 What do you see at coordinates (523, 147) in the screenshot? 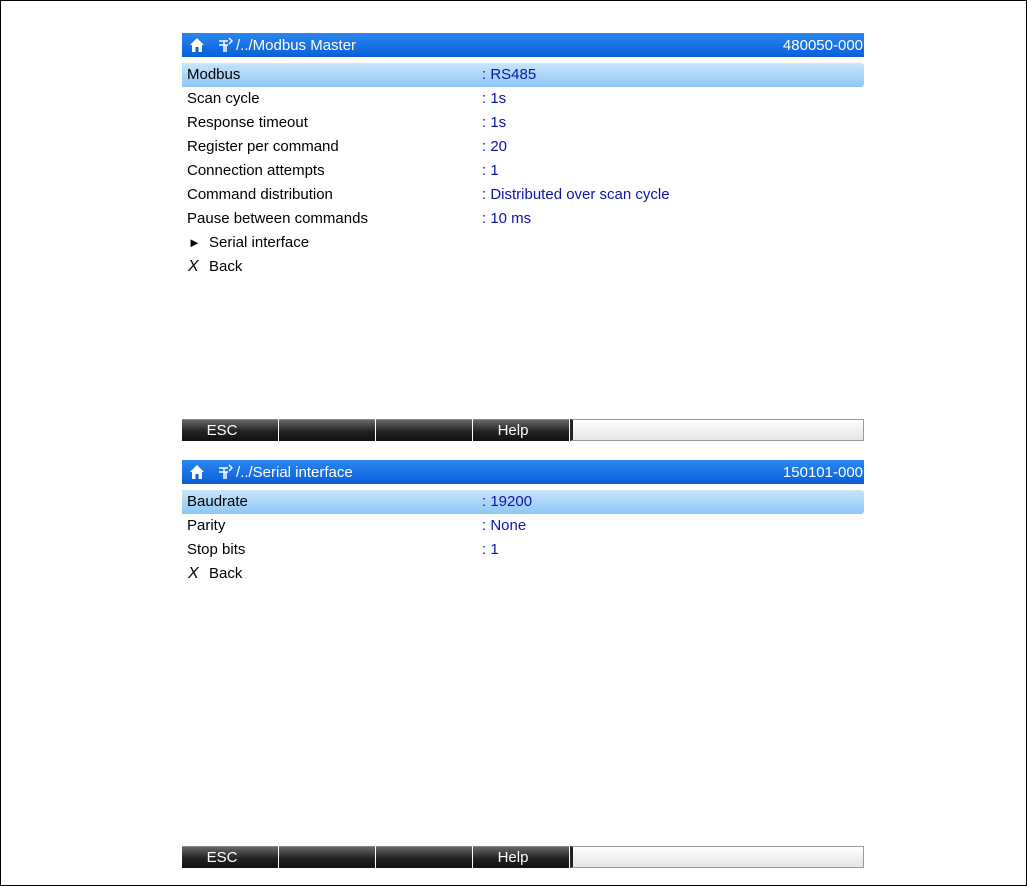
I see `param-row-register-per-command: Register per command : 20` at bounding box center [523, 147].